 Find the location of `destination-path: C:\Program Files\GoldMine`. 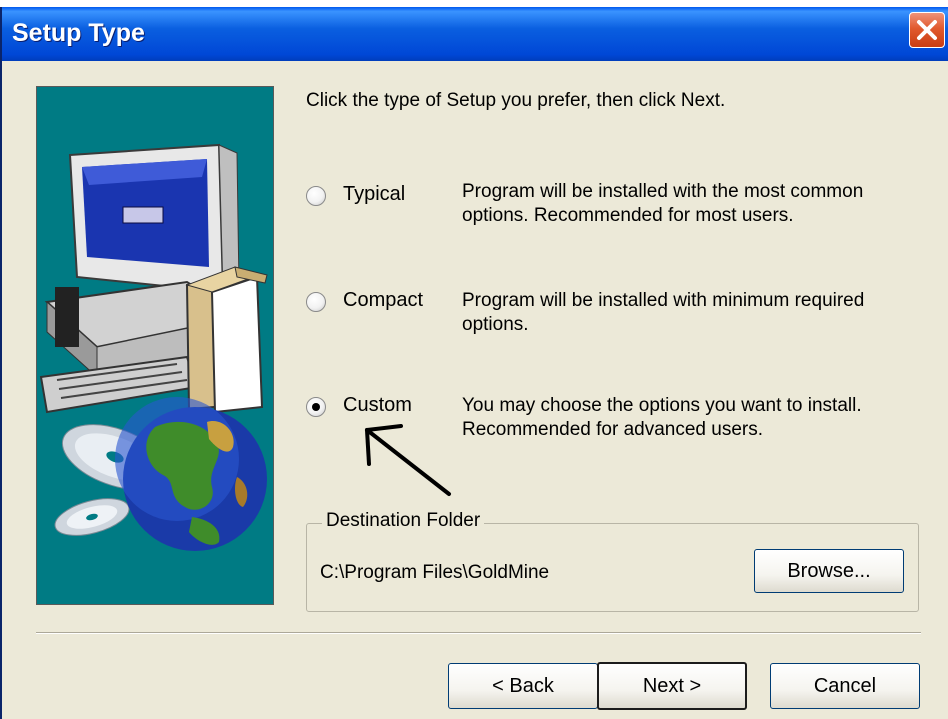

destination-path: C:\Program Files\GoldMine is located at coordinates (435, 572).